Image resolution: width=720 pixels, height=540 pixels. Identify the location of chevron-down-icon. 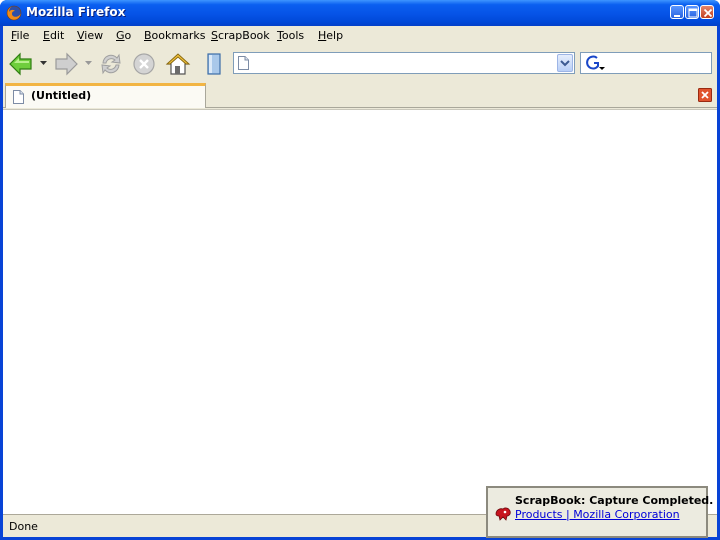
(565, 63).